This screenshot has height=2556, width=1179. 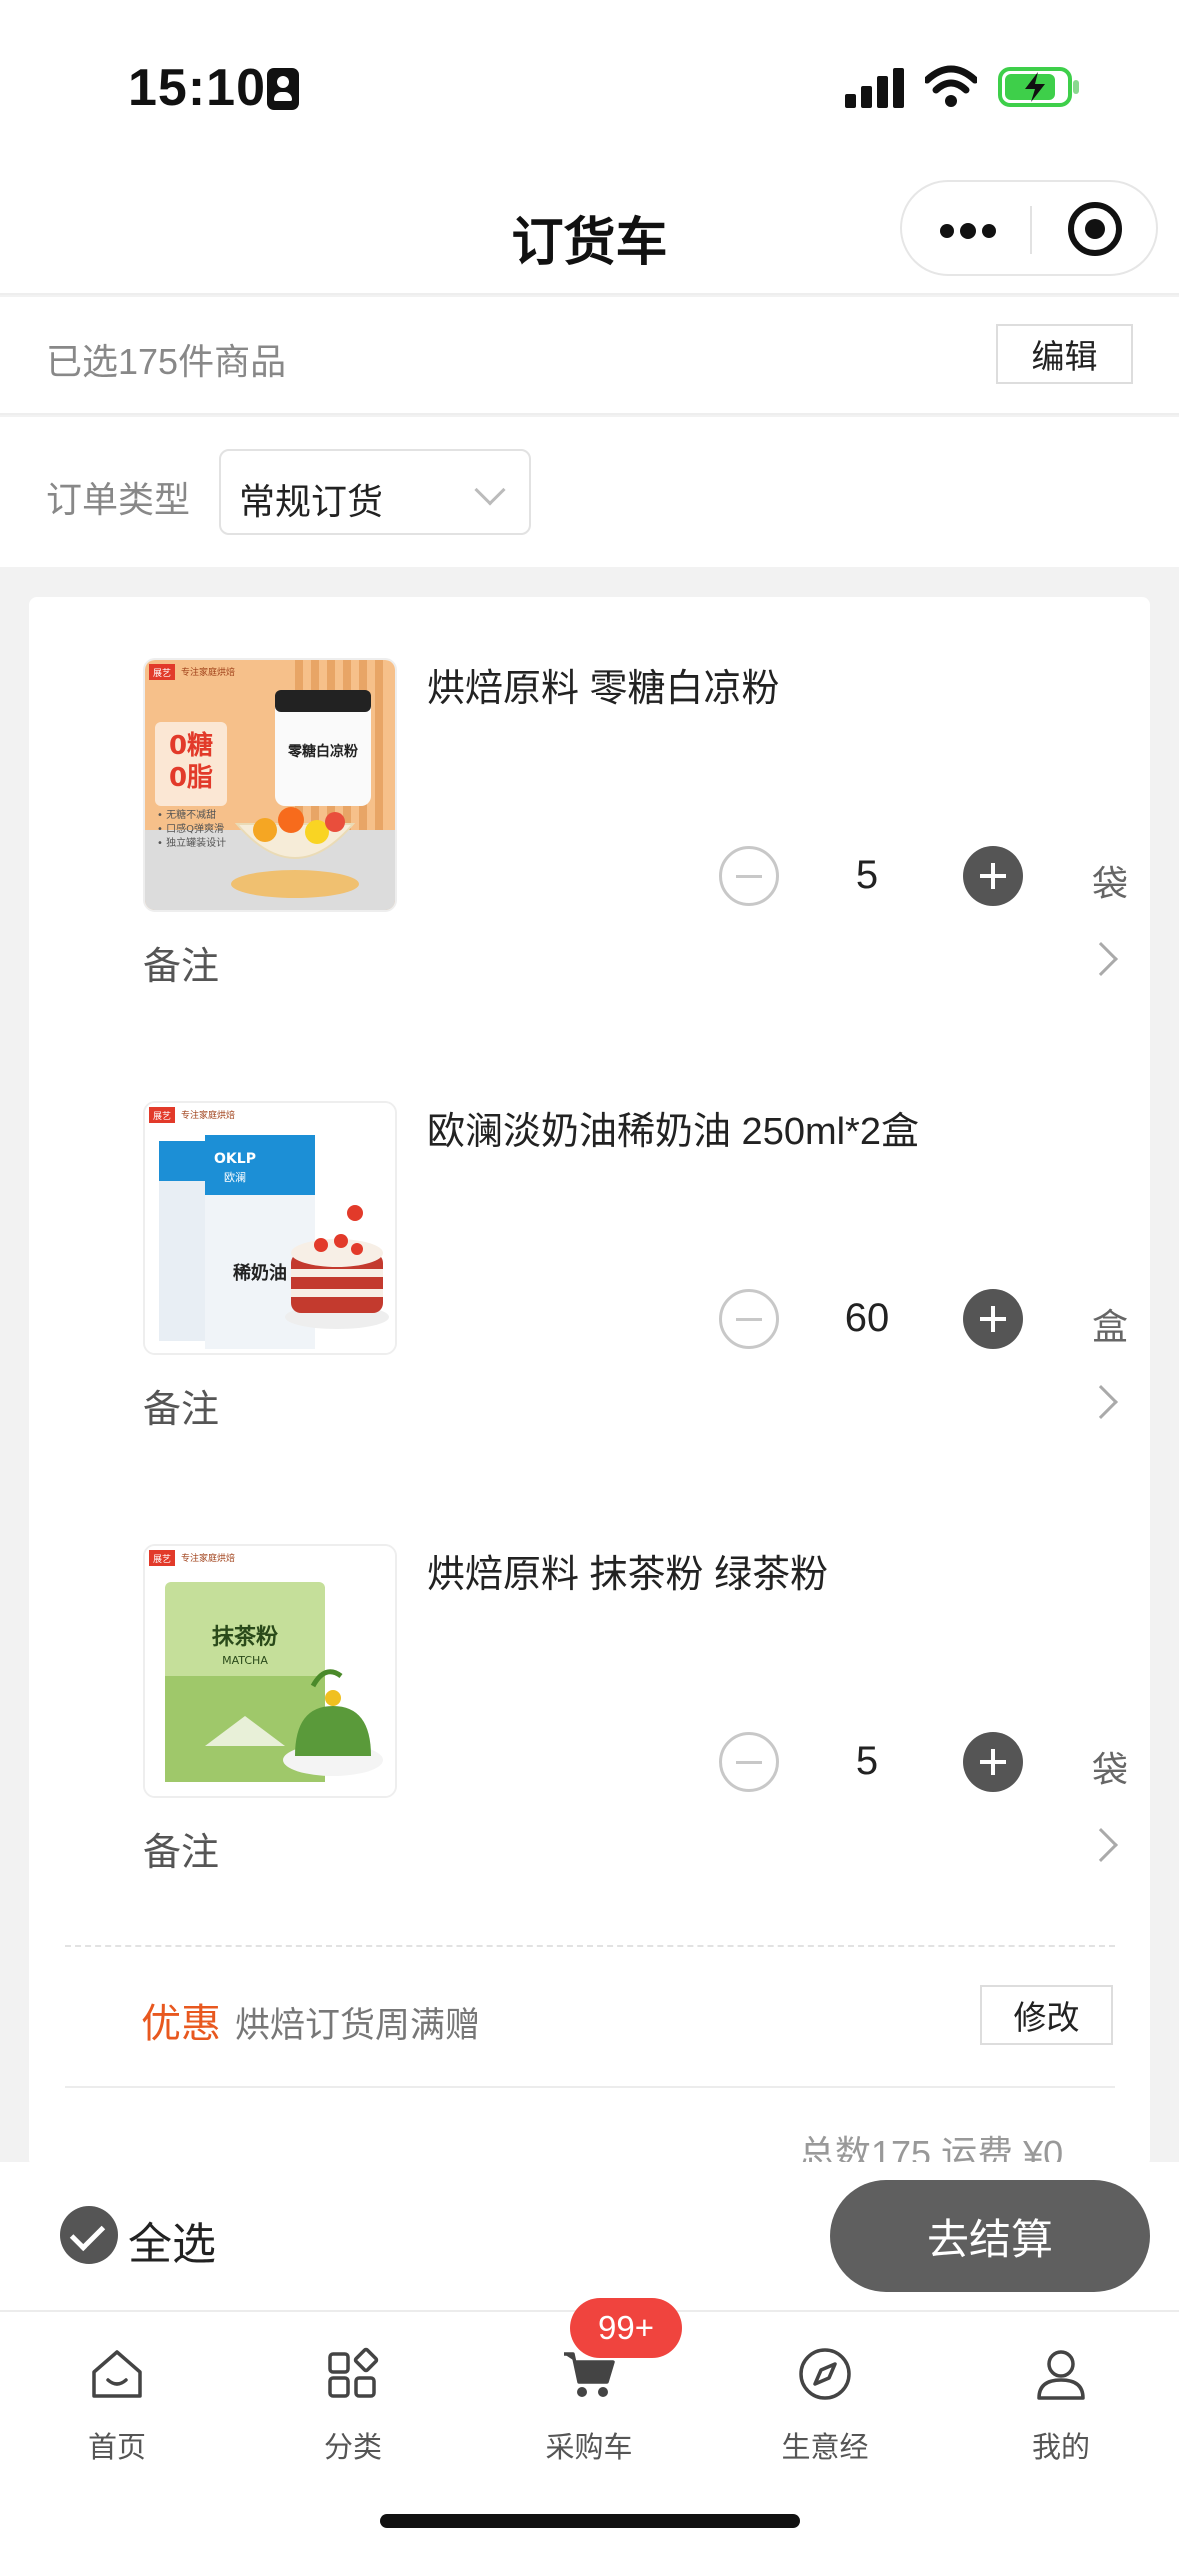 I want to click on feature-bullet: • 独立罐装设计, so click(x=191, y=842).